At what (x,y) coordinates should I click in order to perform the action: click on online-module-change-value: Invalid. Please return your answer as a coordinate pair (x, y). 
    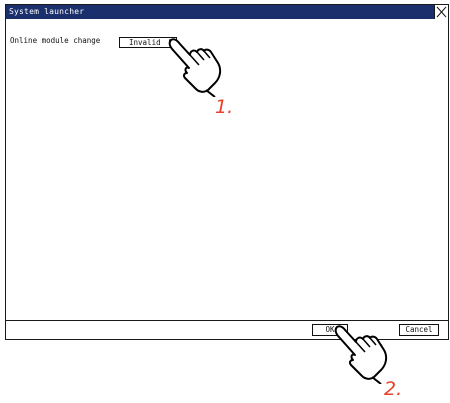
    Looking at the image, I should click on (145, 42).